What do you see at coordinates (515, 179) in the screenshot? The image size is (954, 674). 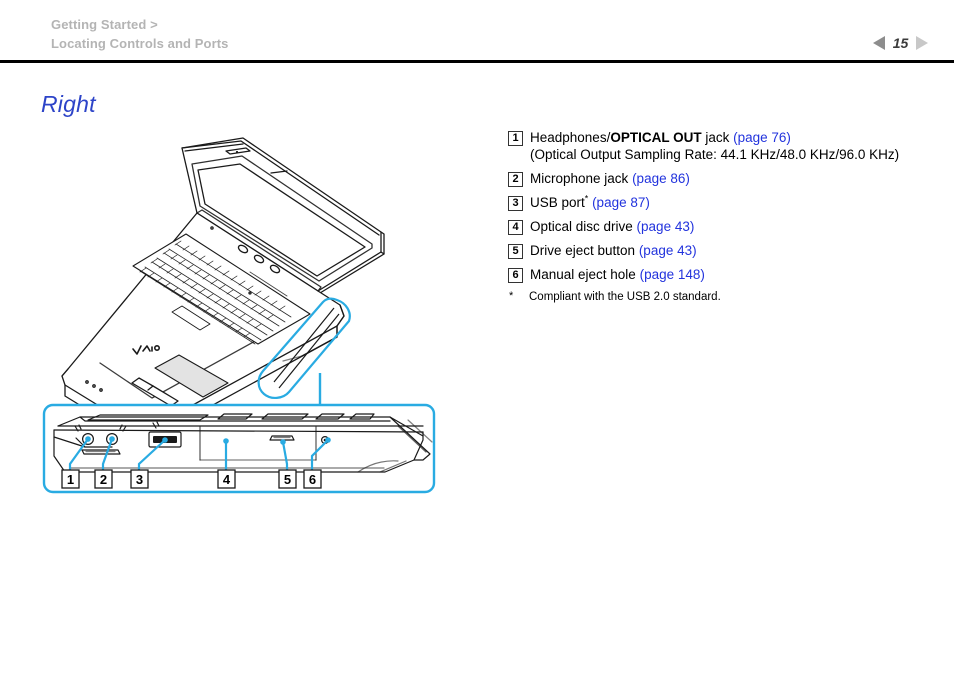 I see `callout-number: 2` at bounding box center [515, 179].